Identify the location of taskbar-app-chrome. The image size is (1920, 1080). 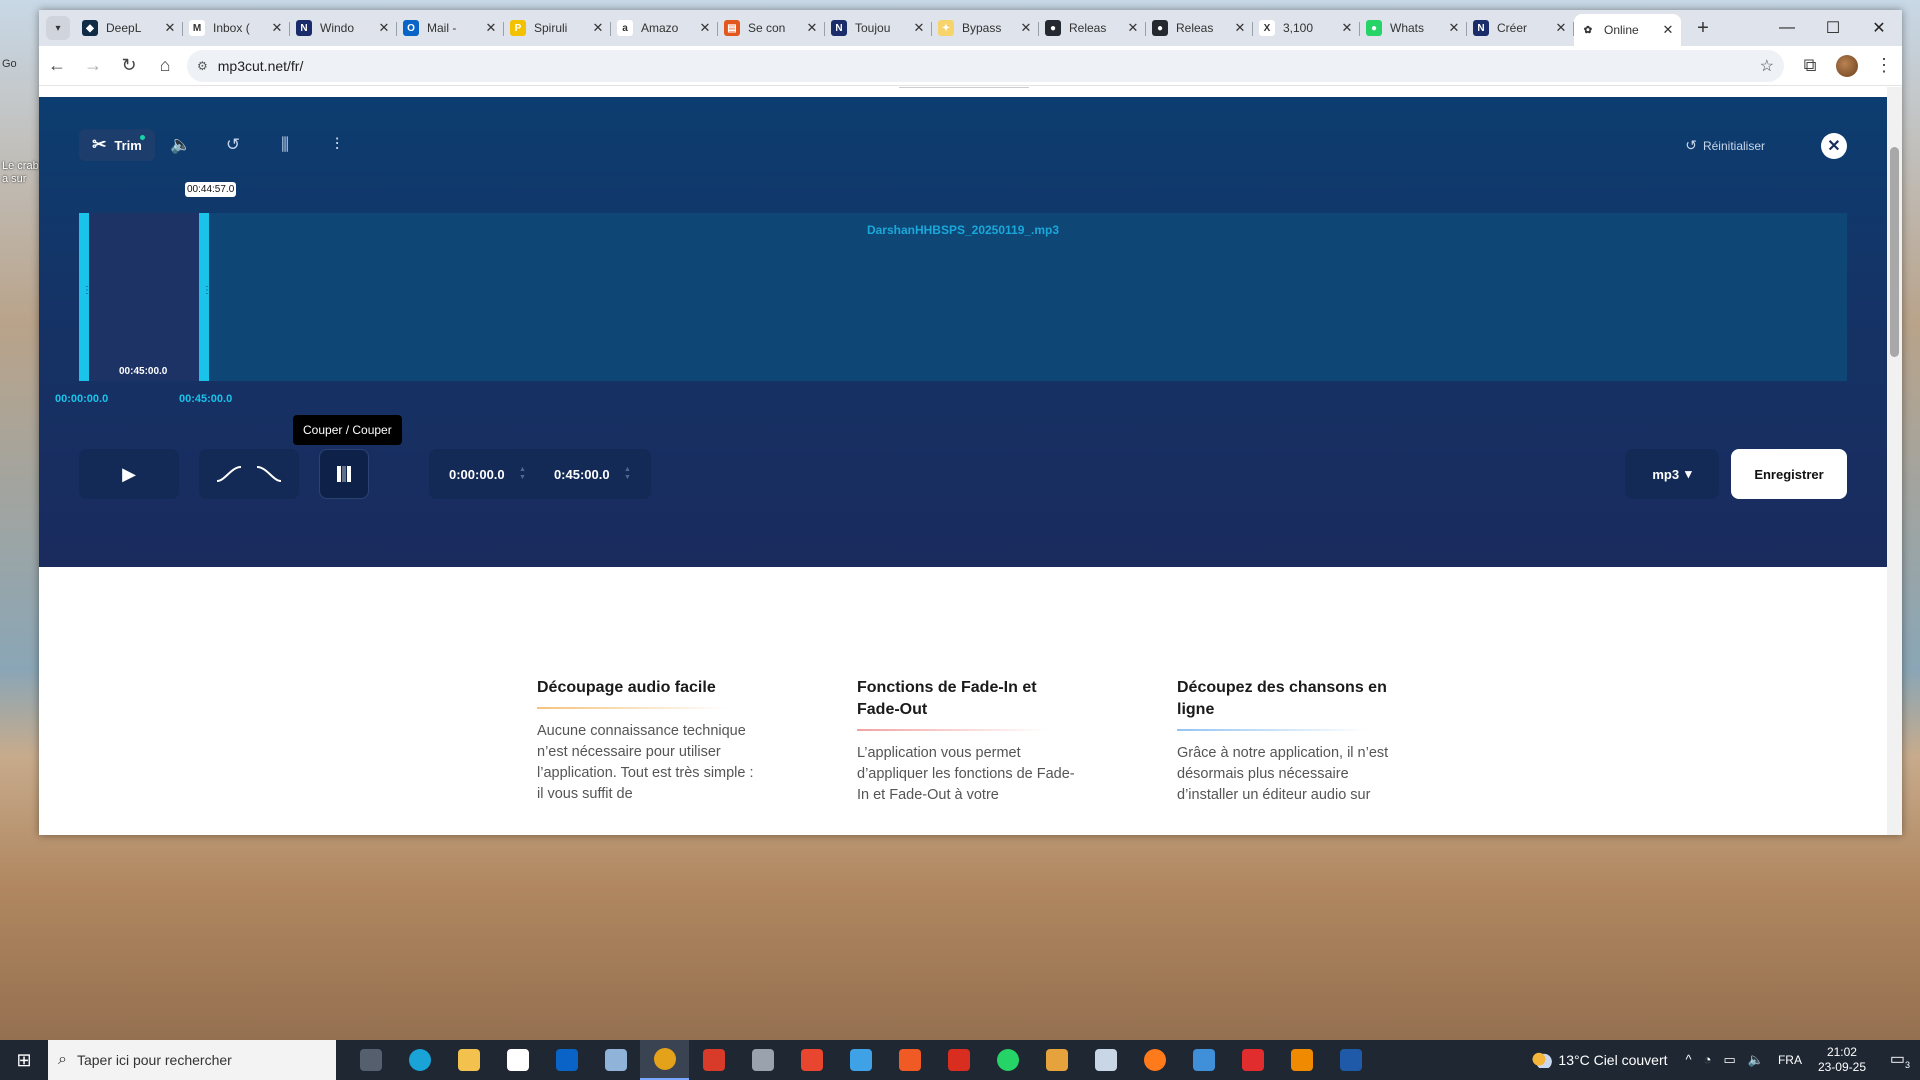
(664, 1060).